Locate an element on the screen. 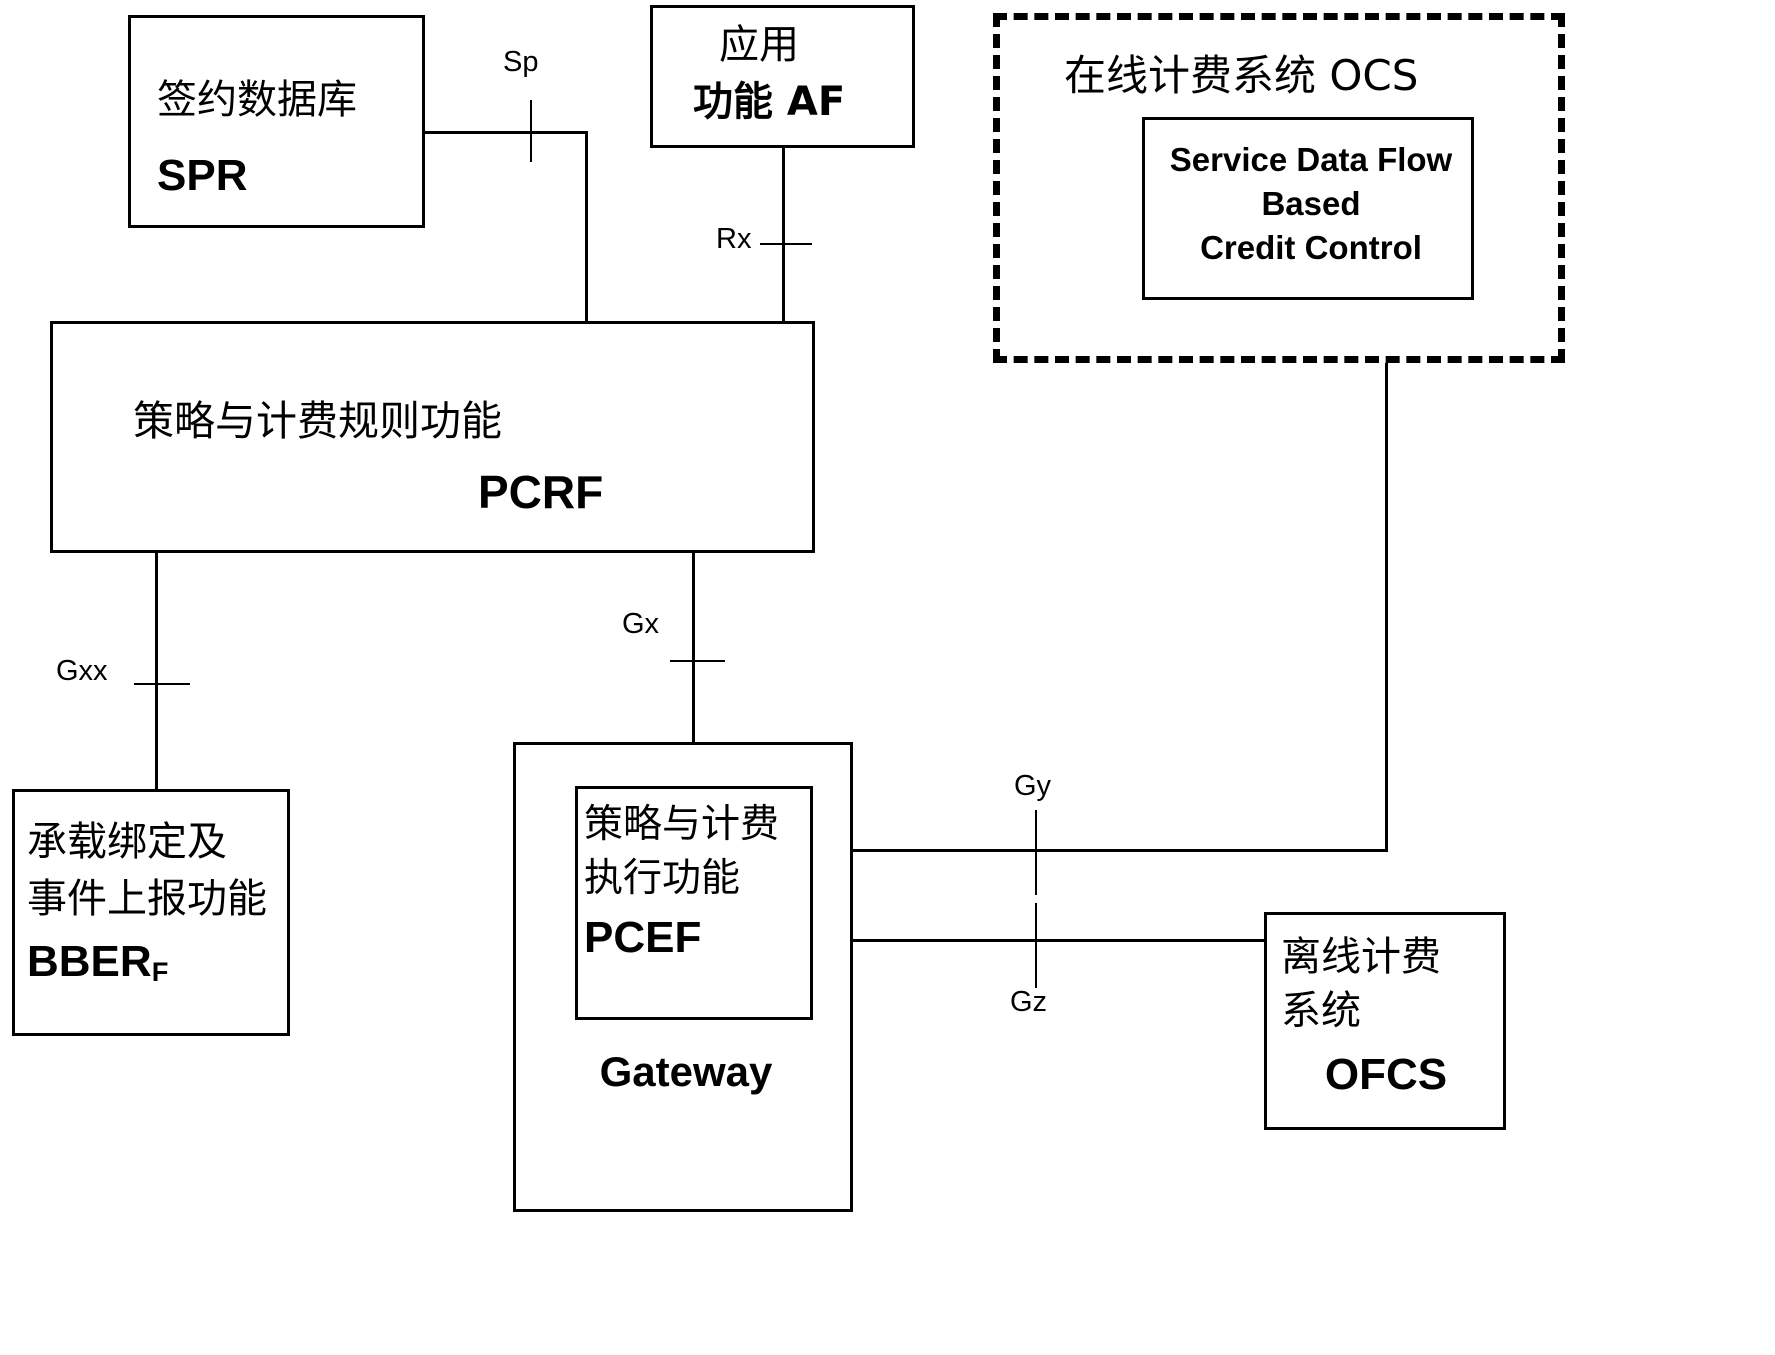  connector-gxx-vertical is located at coordinates (156, 670).